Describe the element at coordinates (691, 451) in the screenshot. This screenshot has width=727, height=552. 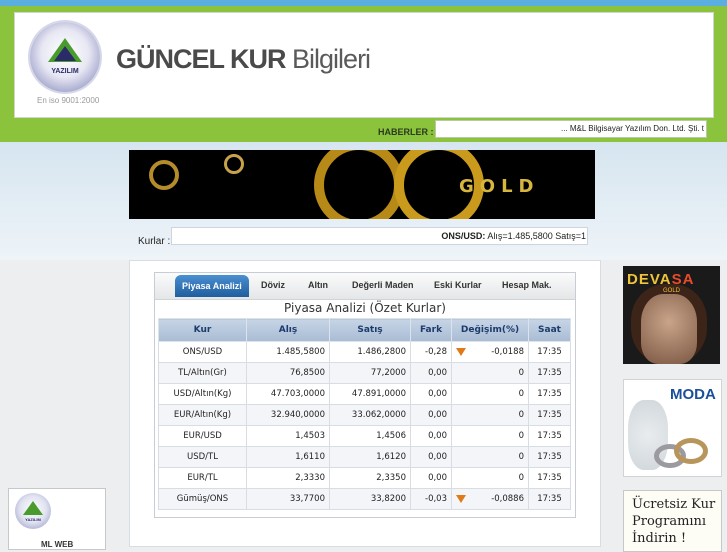
I see `gold-ring-icon` at that location.